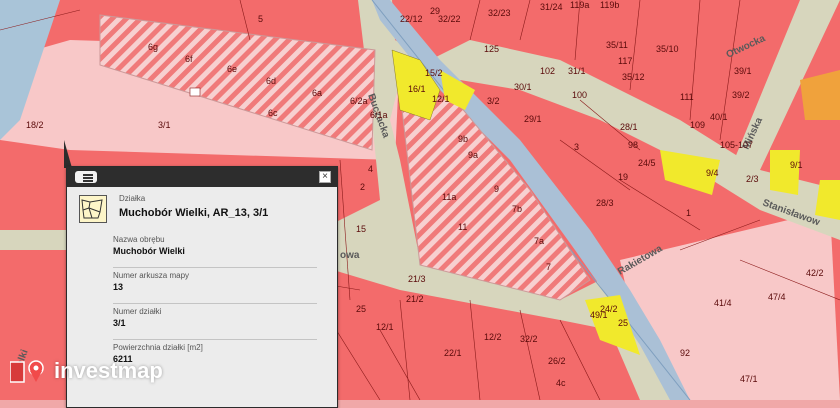 The height and width of the screenshot is (408, 840). What do you see at coordinates (361, 229) in the screenshot?
I see `parcel-number-label: 15` at bounding box center [361, 229].